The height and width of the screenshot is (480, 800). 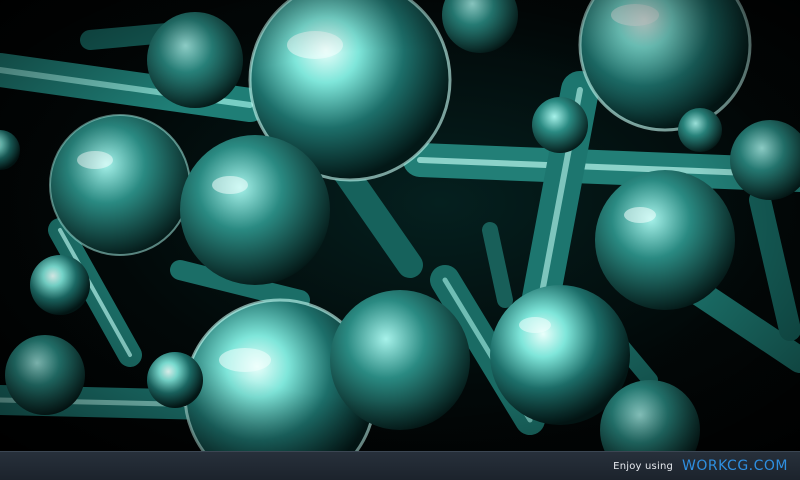 What do you see at coordinates (735, 466) in the screenshot?
I see `brand-name: WORKCG.COM` at bounding box center [735, 466].